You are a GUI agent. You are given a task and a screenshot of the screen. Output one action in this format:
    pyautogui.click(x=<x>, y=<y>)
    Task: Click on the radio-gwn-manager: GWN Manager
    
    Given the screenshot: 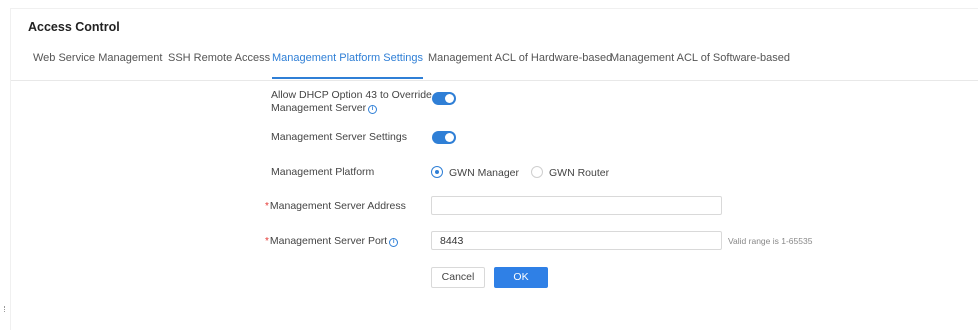 What is the action you would take?
    pyautogui.click(x=475, y=173)
    